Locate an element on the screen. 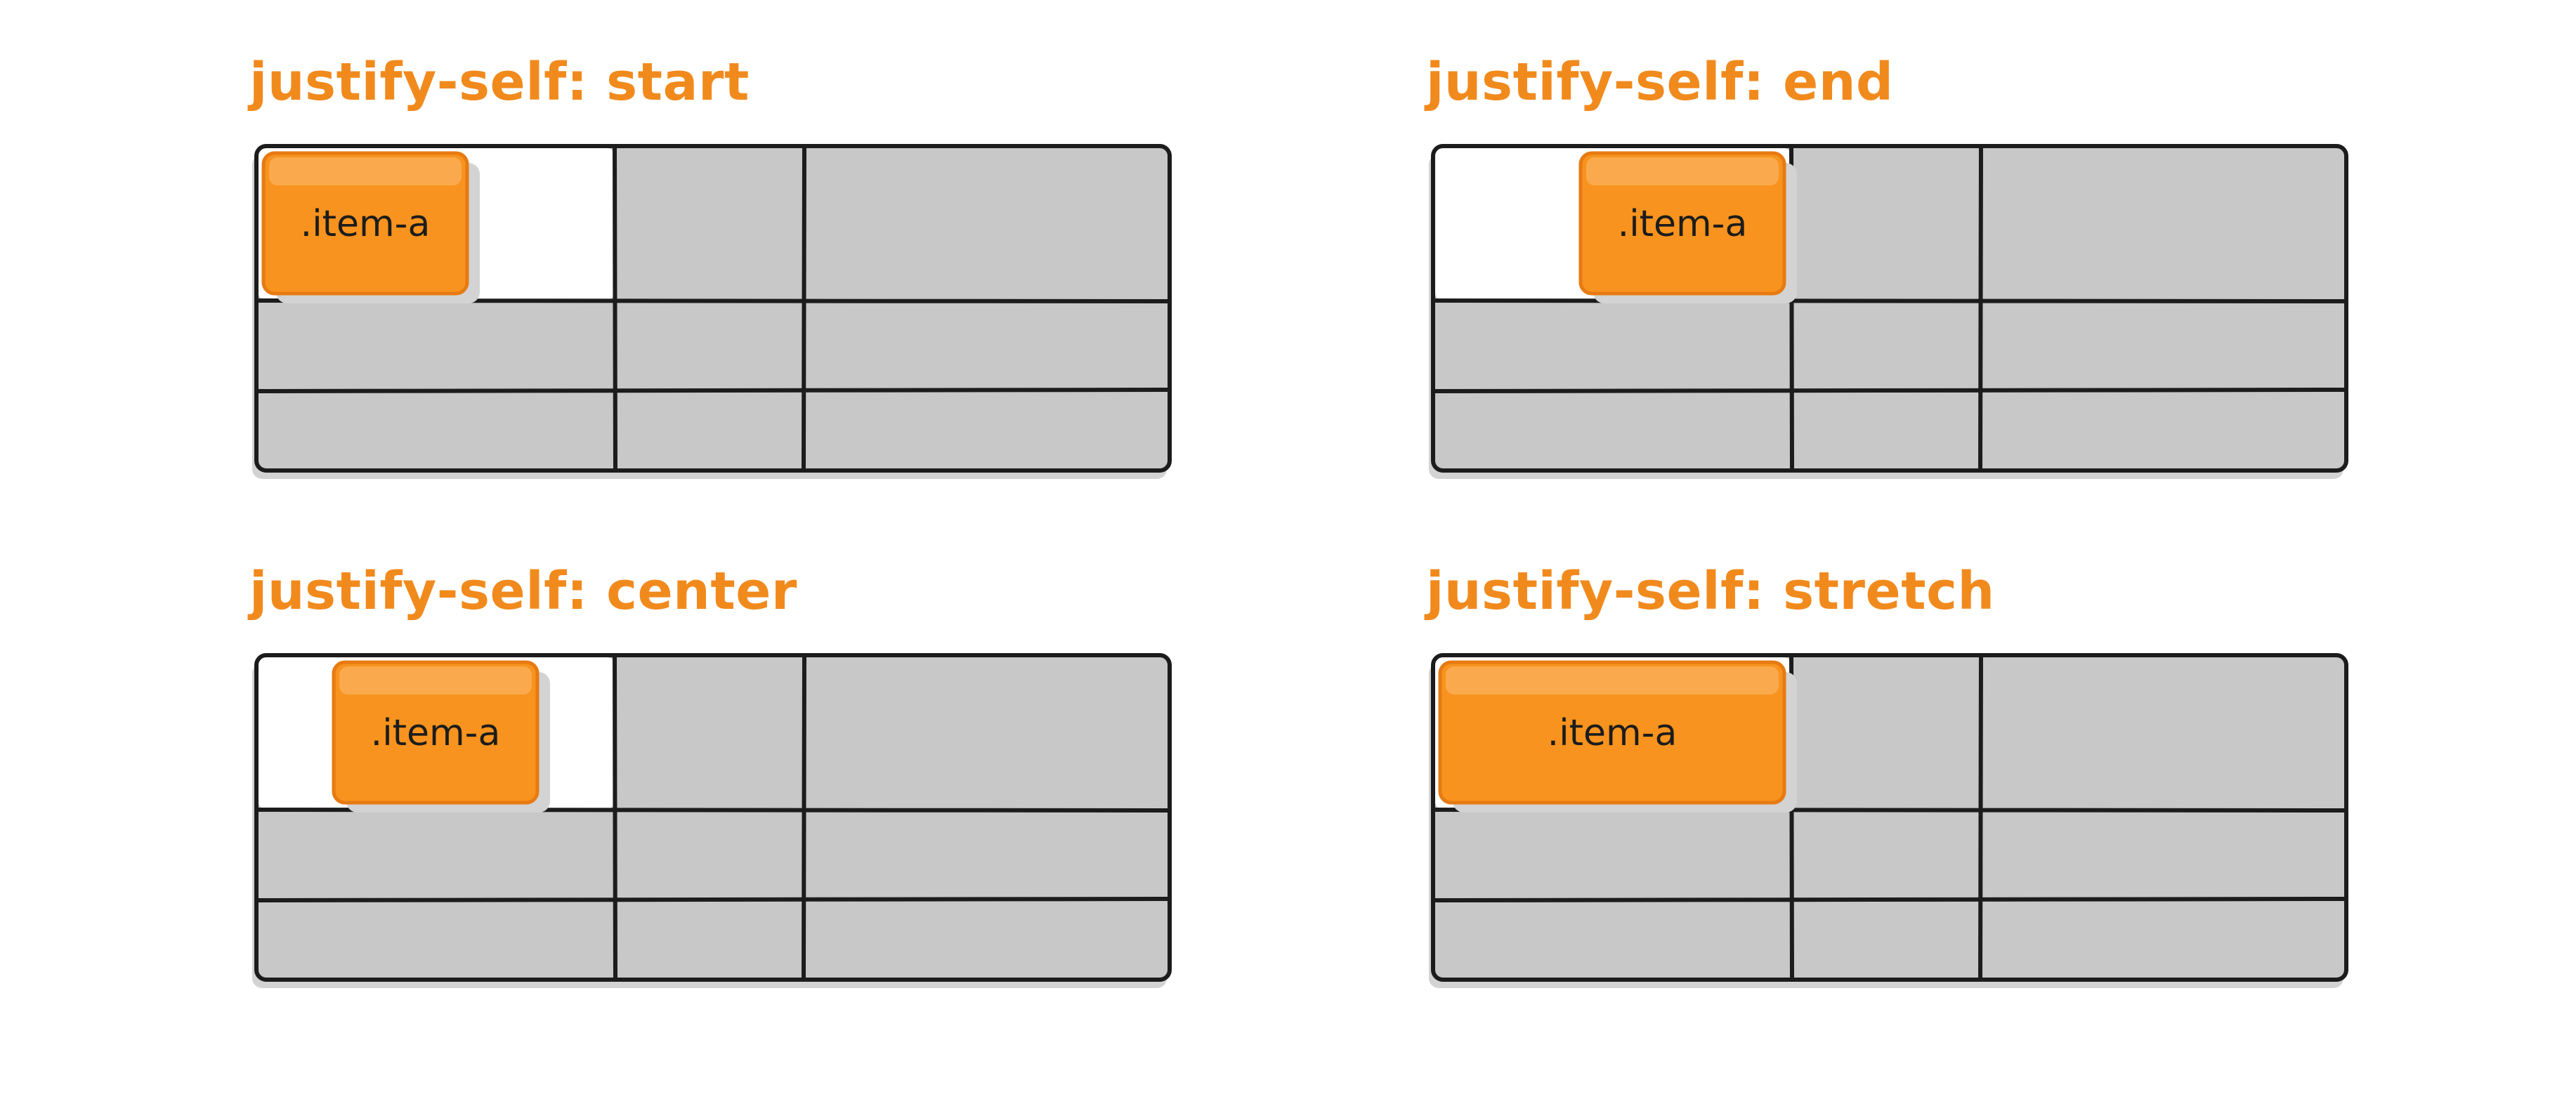 The height and width of the screenshot is (1118, 2576). panel-justify-self-center: justify-self: center .item-a is located at coordinates (713, 790).